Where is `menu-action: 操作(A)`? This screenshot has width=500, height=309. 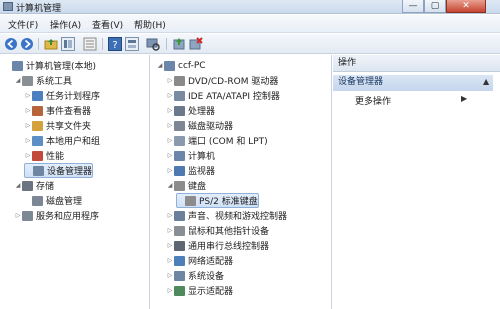
menu-action: 操作(A) is located at coordinates (65, 24).